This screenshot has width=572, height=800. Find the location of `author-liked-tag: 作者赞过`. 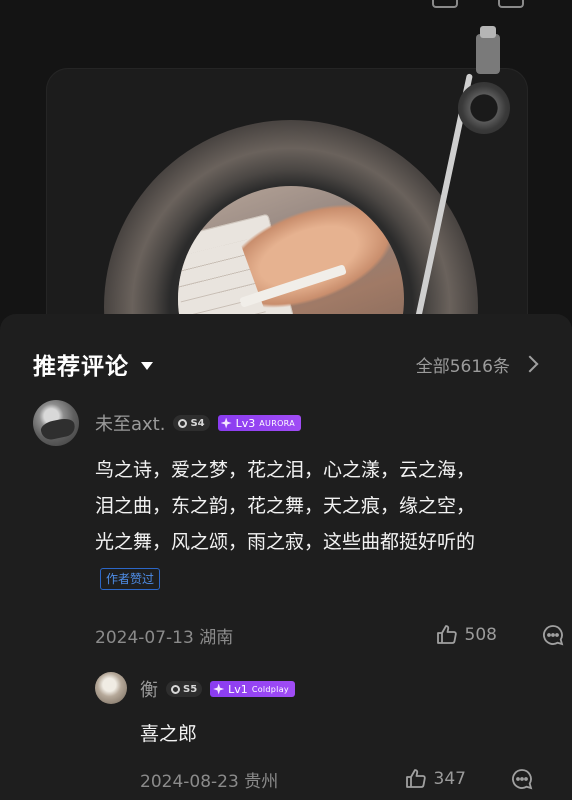

author-liked-tag: 作者赞过 is located at coordinates (130, 579).